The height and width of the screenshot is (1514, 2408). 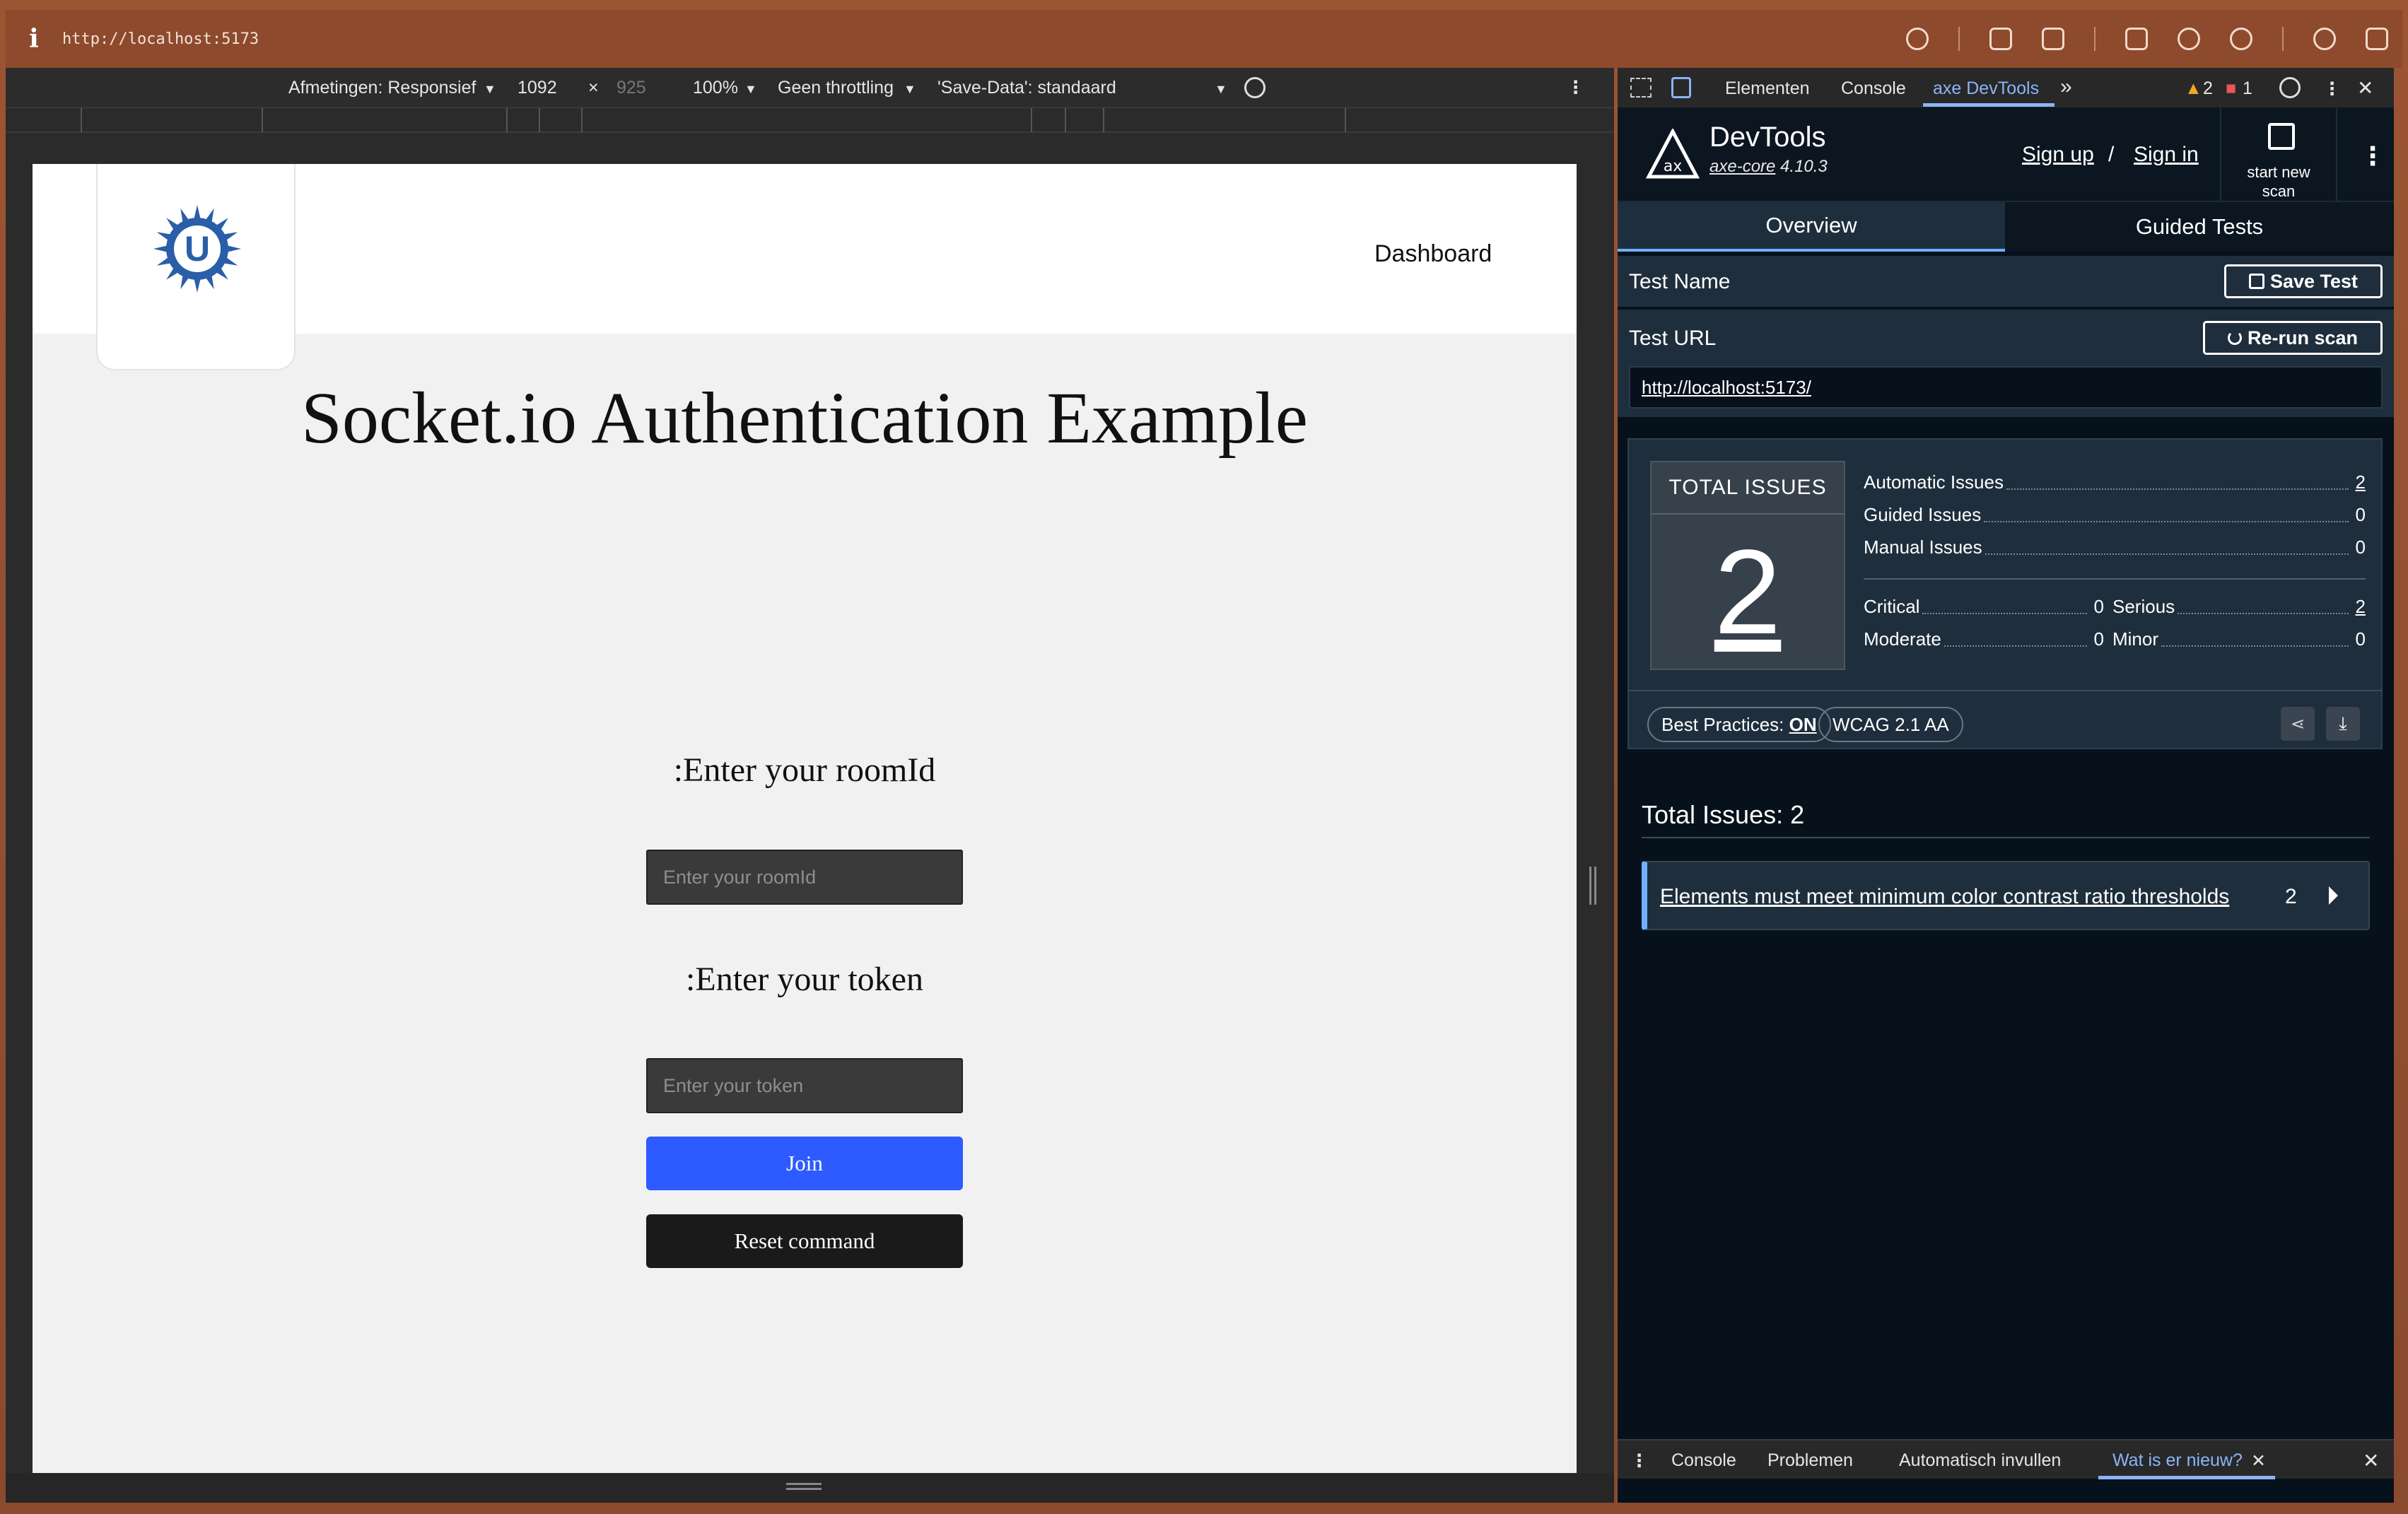 What do you see at coordinates (2231, 88) in the screenshot?
I see `error-icon: ■` at bounding box center [2231, 88].